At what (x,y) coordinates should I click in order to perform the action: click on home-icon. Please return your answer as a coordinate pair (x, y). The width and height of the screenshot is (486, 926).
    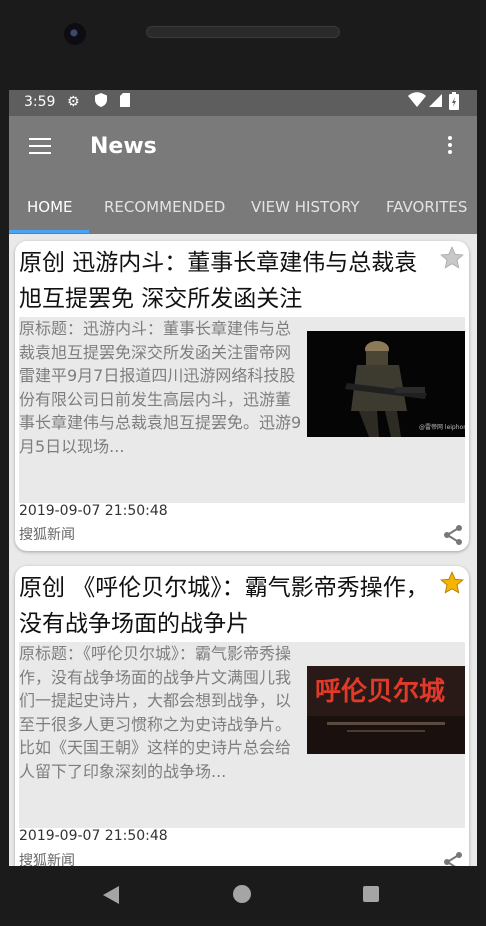
    Looking at the image, I should click on (242, 894).